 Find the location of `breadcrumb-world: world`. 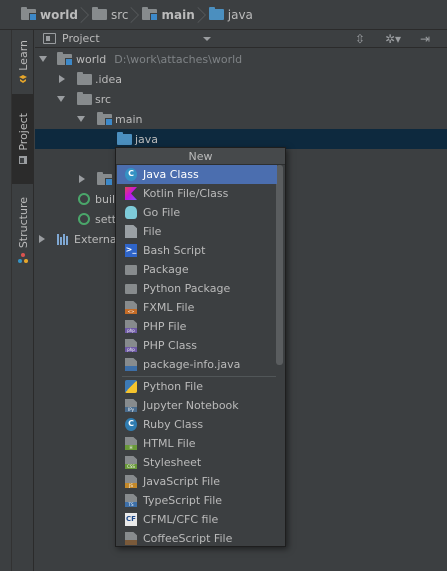

breadcrumb-world: world is located at coordinates (56, 15).